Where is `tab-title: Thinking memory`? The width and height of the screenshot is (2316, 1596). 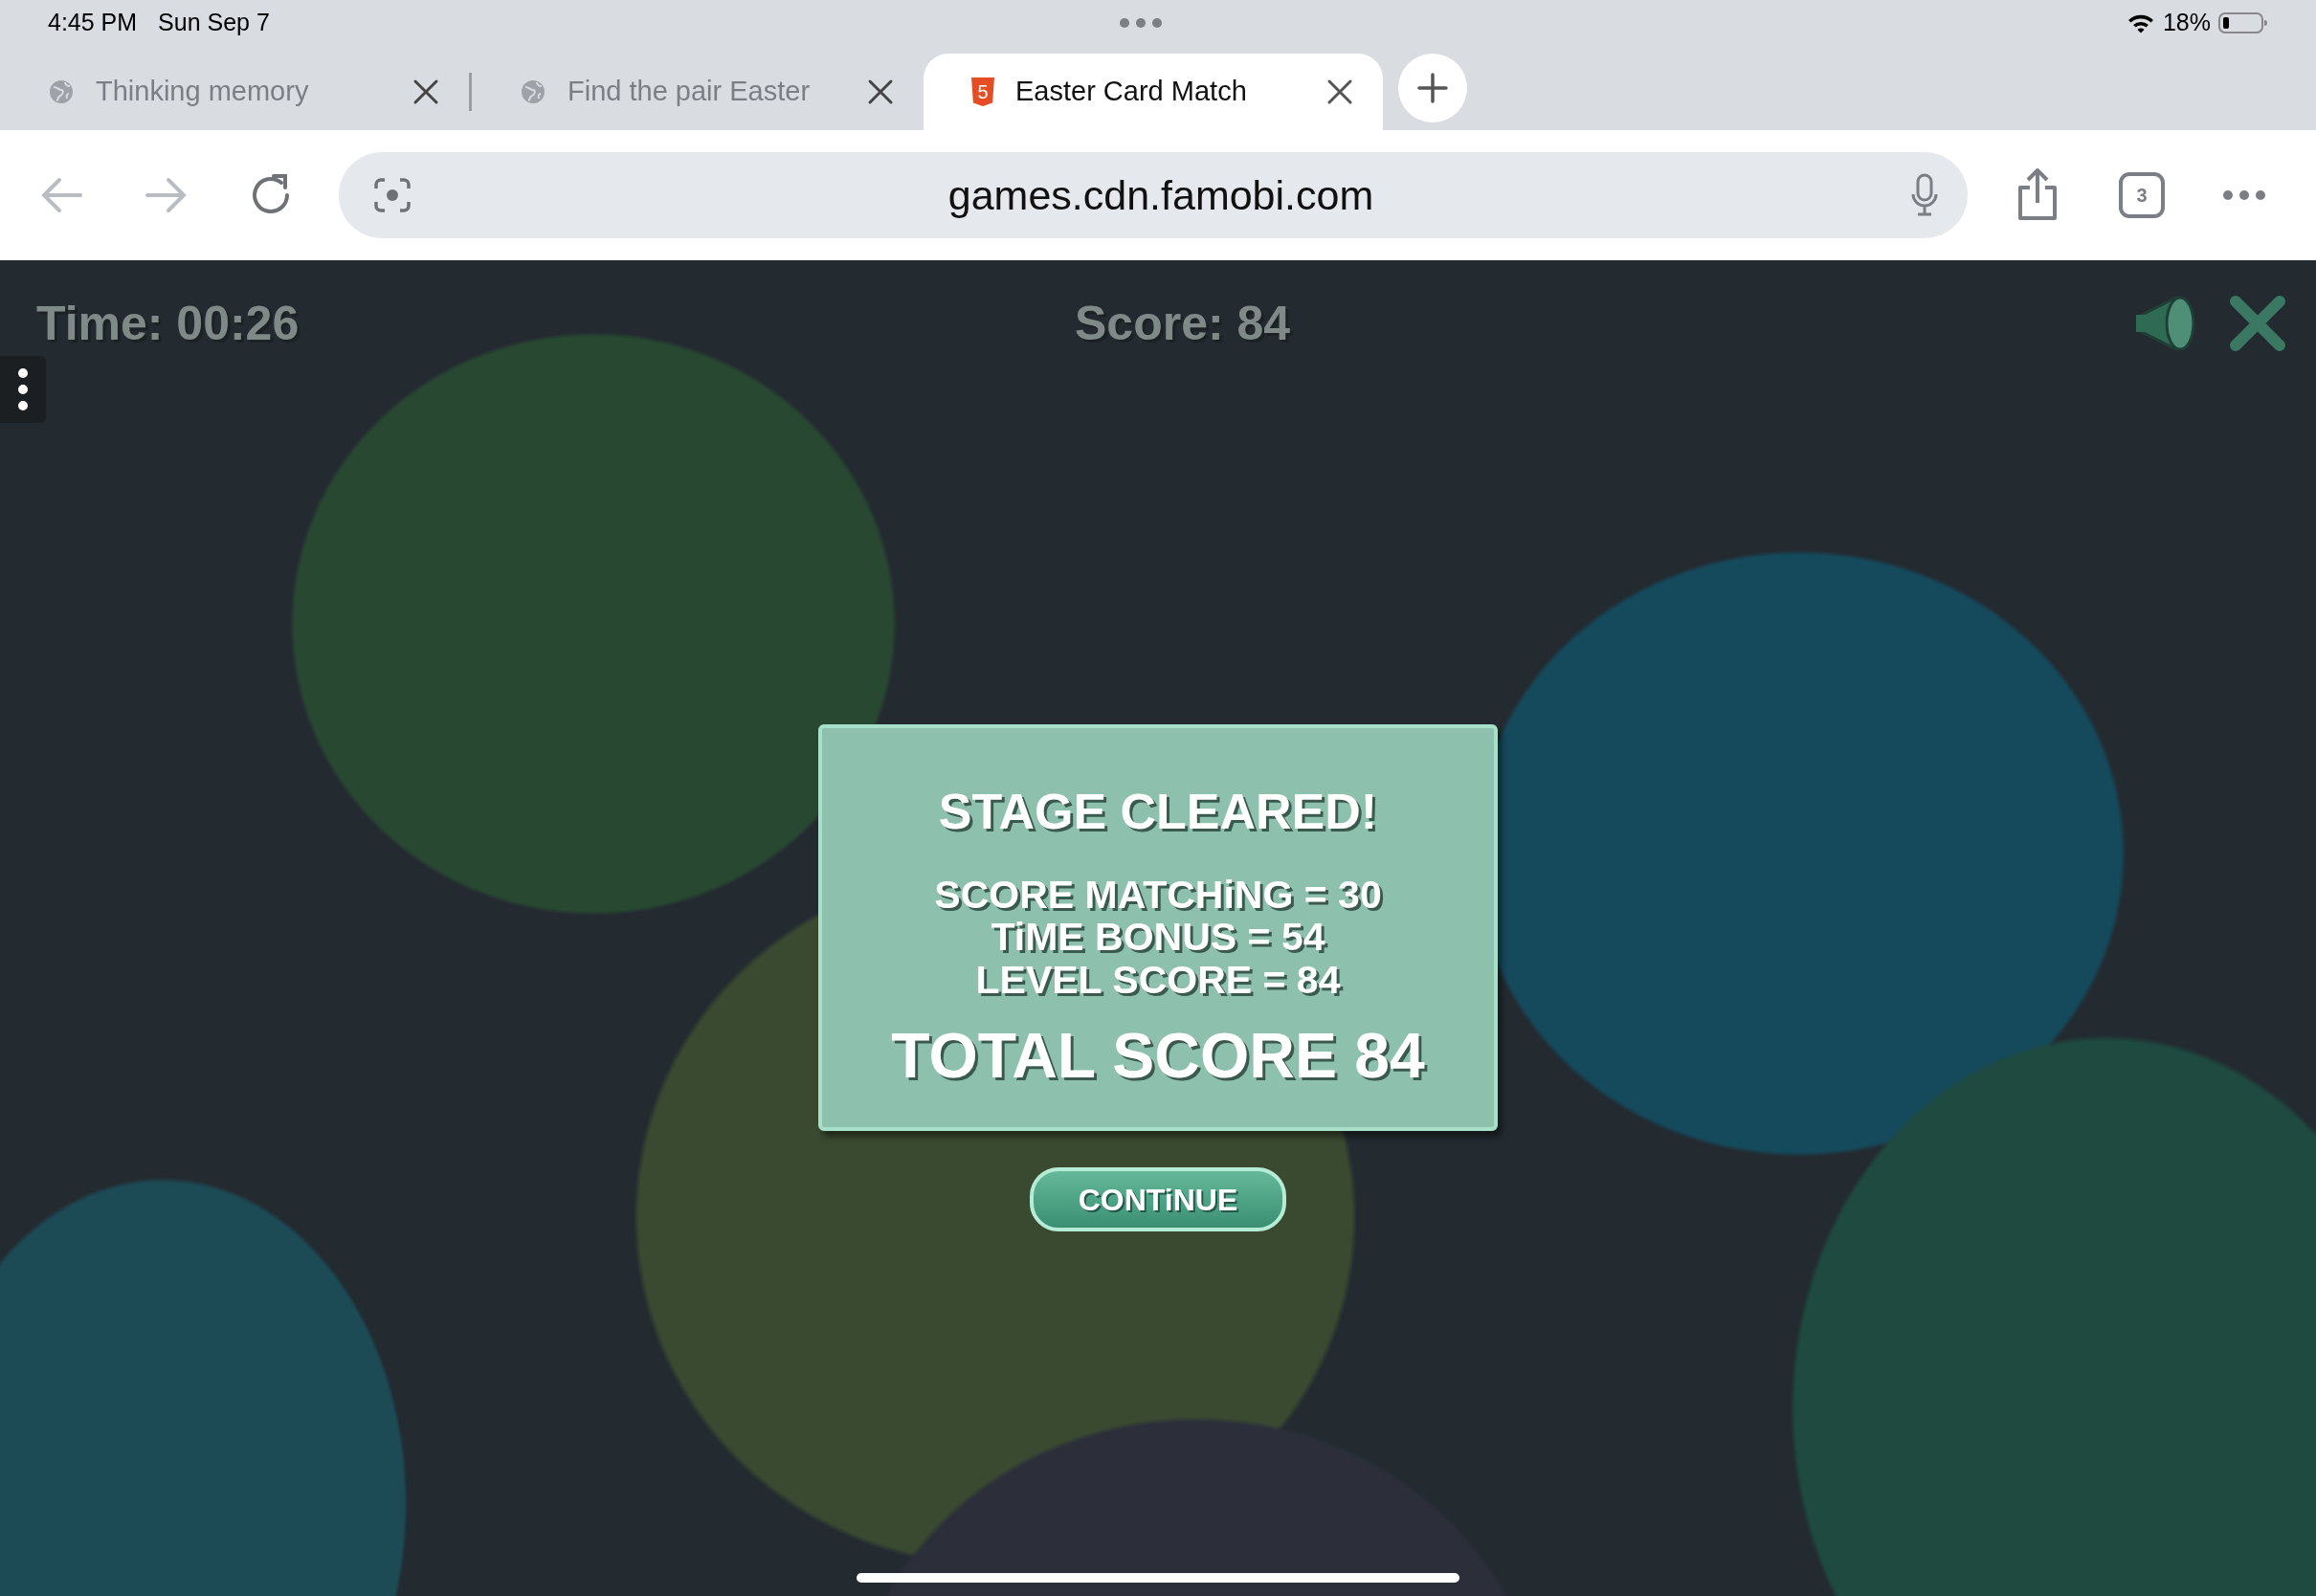 tab-title: Thinking memory is located at coordinates (202, 92).